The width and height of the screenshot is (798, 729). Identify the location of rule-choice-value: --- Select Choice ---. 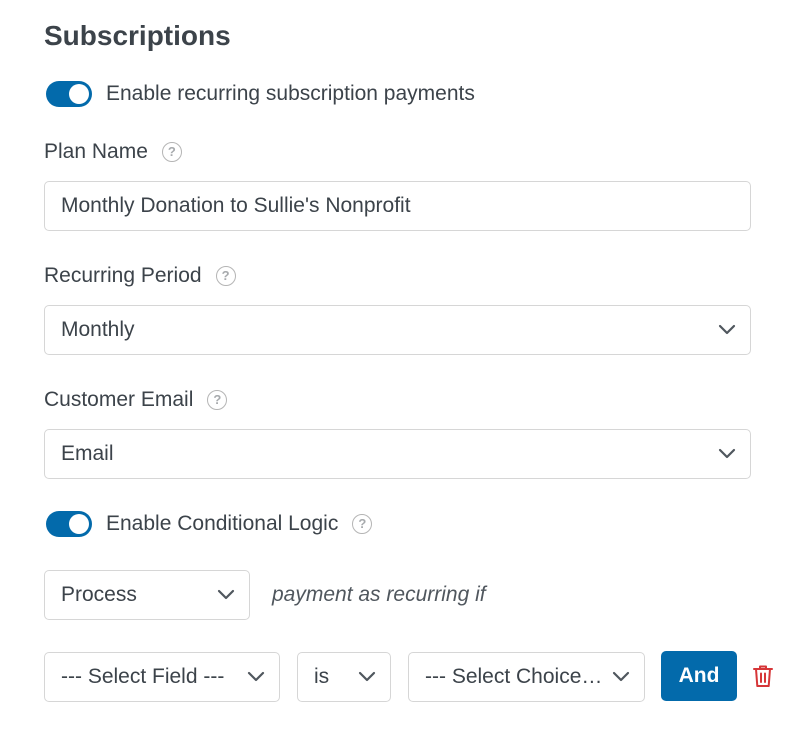
(514, 676).